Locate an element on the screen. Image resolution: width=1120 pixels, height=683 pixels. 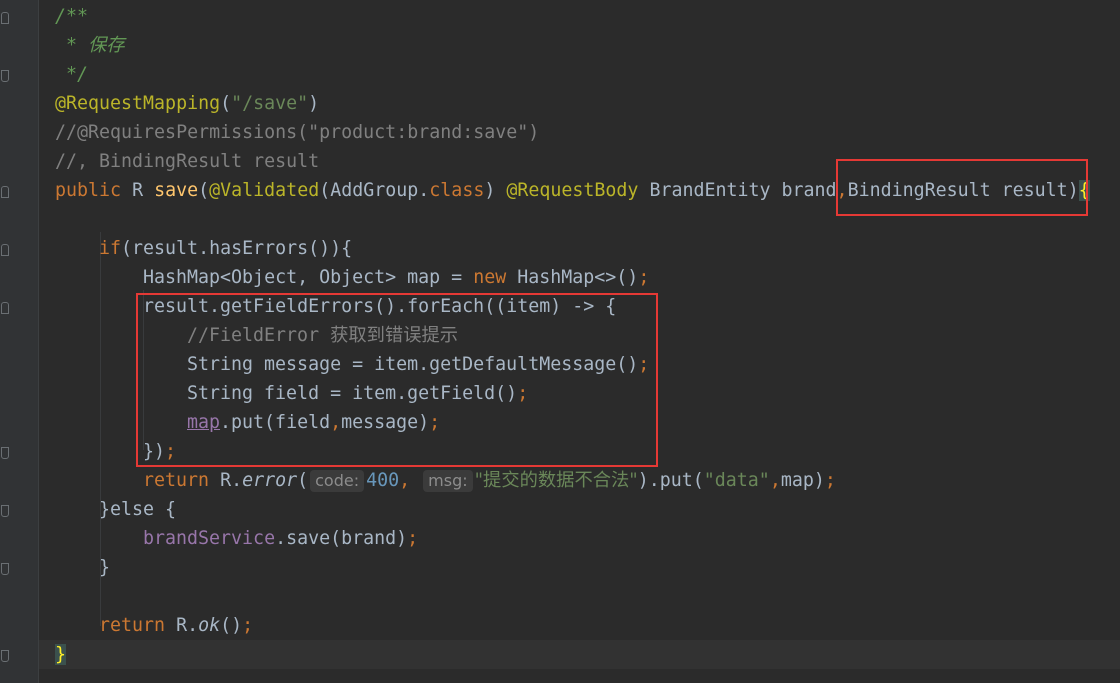
code-line: //, BindingResult result is located at coordinates (187, 161).